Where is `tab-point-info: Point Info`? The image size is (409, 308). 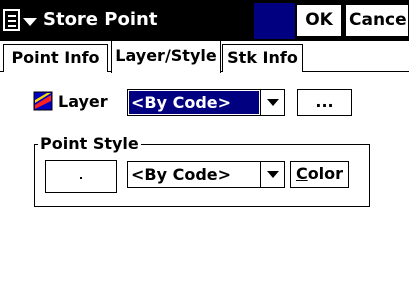
tab-point-info: Point Info is located at coordinates (55, 58).